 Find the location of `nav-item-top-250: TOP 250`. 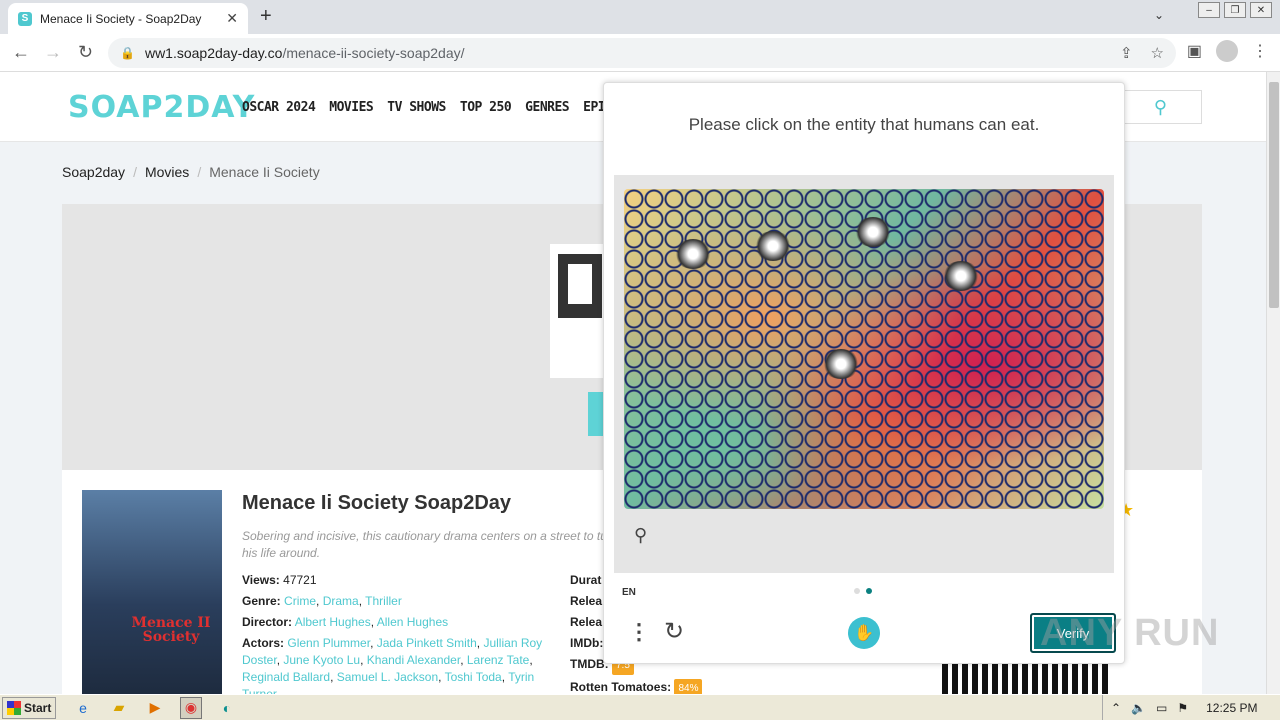

nav-item-top-250: TOP 250 is located at coordinates (486, 107).